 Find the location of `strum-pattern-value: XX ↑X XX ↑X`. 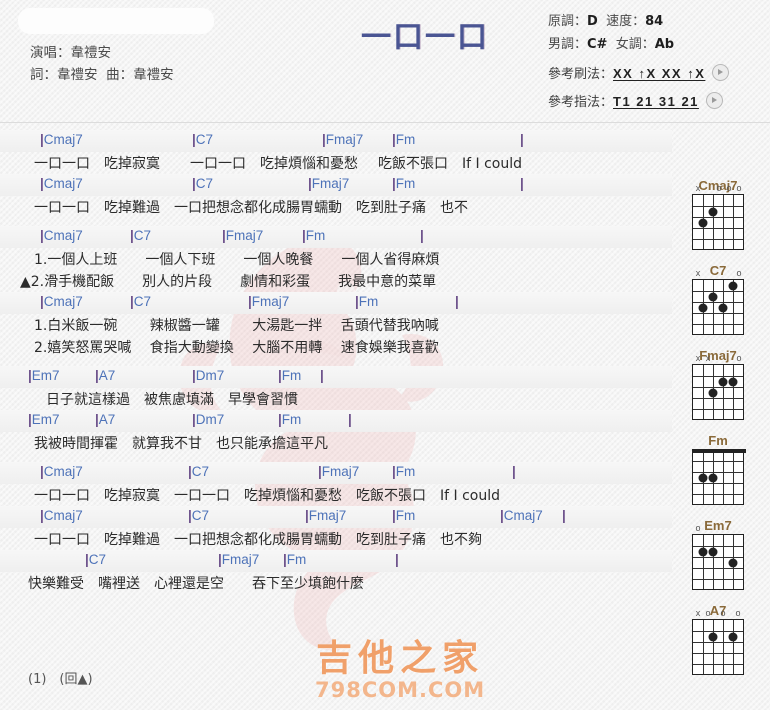

strum-pattern-value: XX ↑X XX ↑X is located at coordinates (659, 73).